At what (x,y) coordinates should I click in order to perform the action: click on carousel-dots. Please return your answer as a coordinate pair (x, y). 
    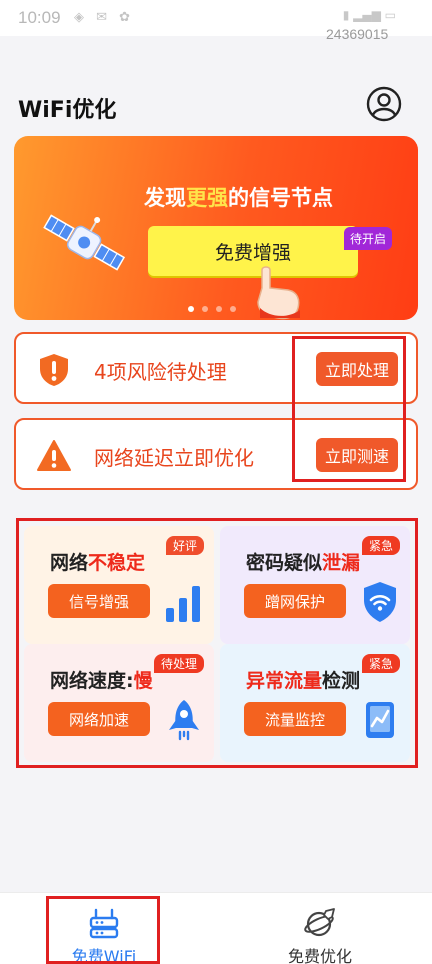
    Looking at the image, I should click on (212, 309).